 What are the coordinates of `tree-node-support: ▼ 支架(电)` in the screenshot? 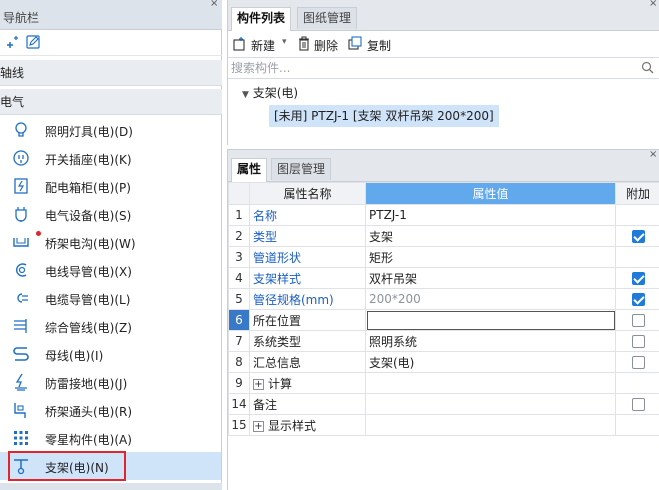 It's located at (270, 92).